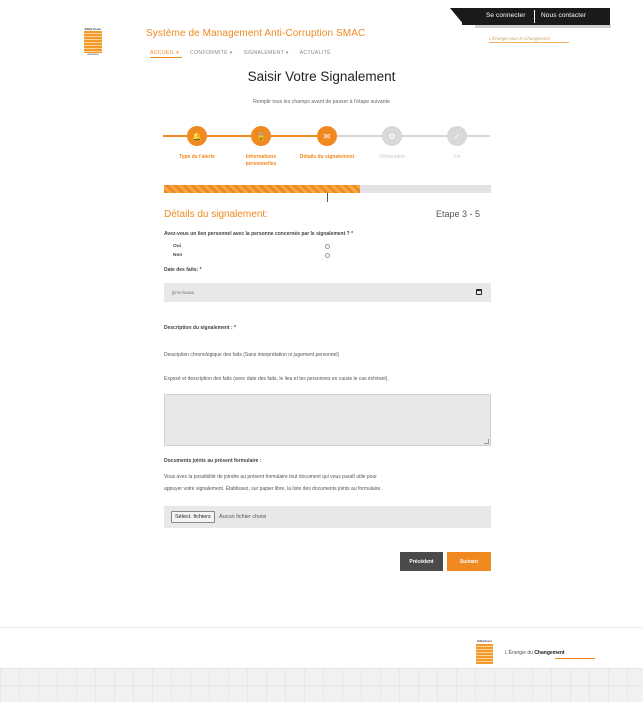 The image size is (643, 702). What do you see at coordinates (321, 685) in the screenshot?
I see `footer-band` at bounding box center [321, 685].